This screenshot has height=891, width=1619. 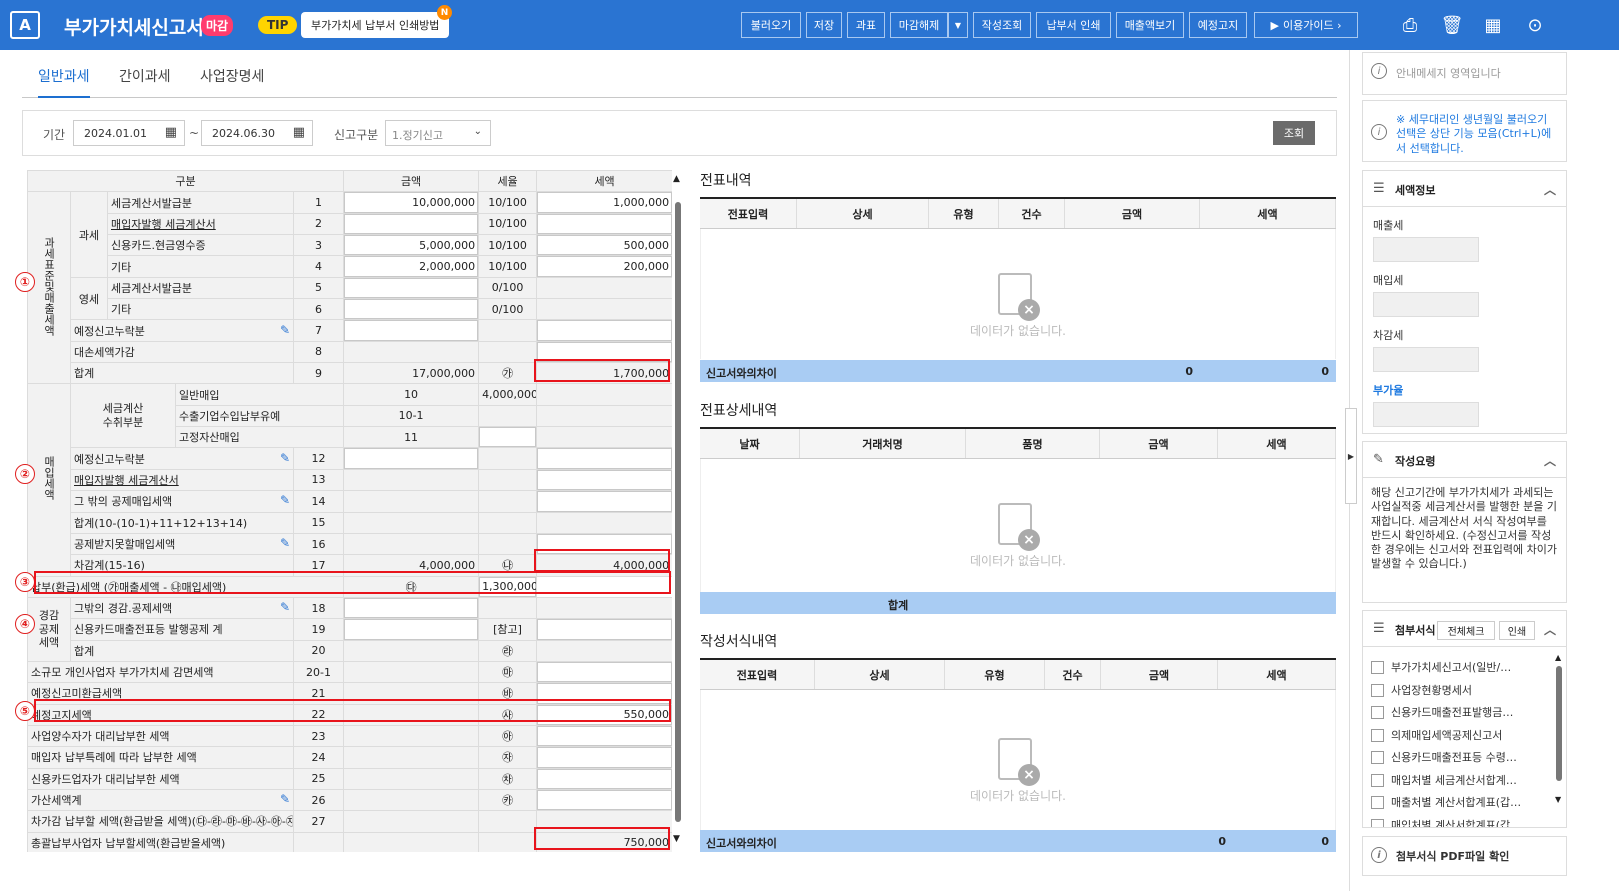 What do you see at coordinates (1469, 390) in the screenshot?
I see `rate-link: 부가율` at bounding box center [1469, 390].